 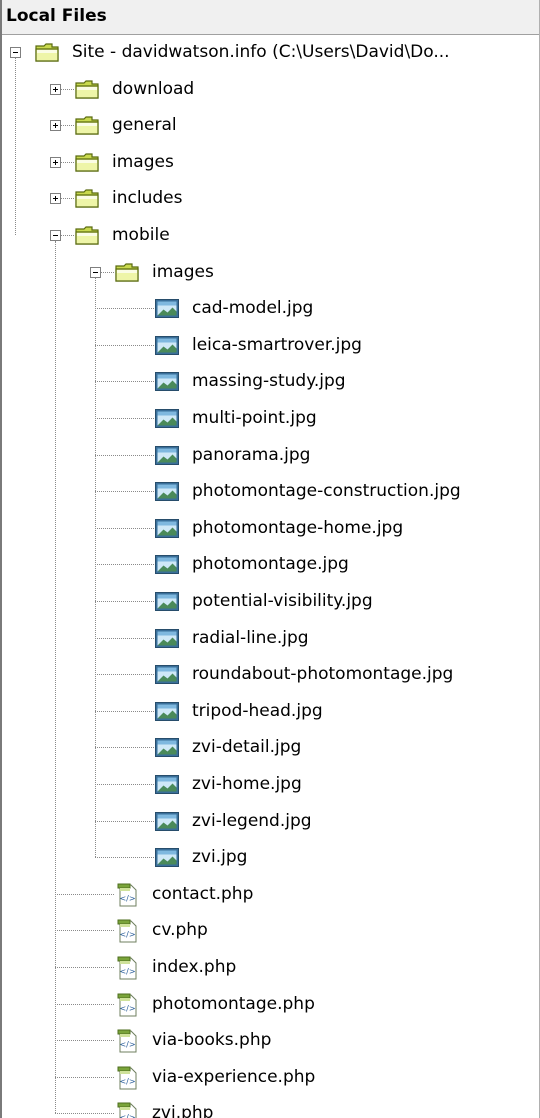 What do you see at coordinates (270, 491) in the screenshot?
I see `file-item-photomontage-construction-jpg: photomontage-construction.jpg` at bounding box center [270, 491].